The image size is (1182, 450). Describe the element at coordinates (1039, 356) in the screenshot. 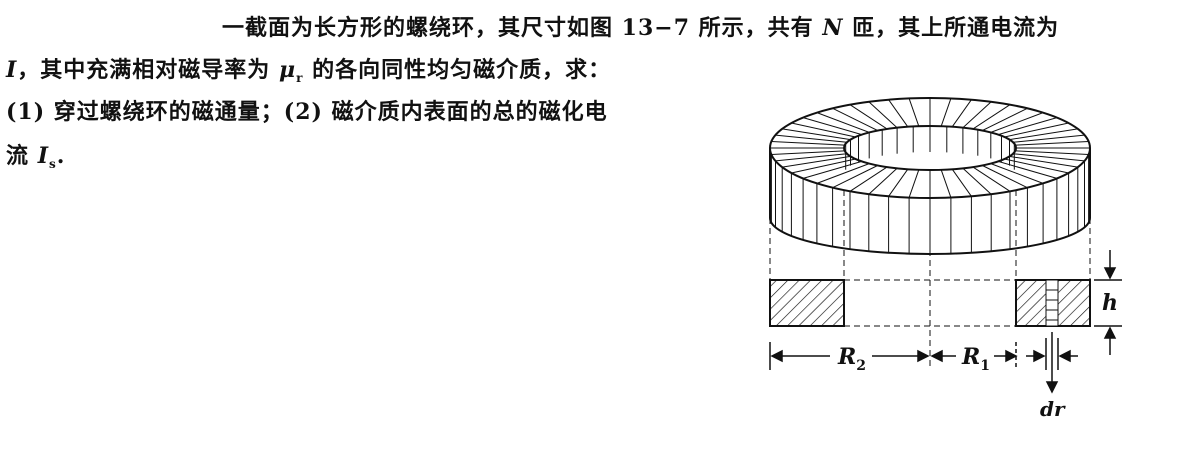

I see `dr-arrowhead-left` at that location.